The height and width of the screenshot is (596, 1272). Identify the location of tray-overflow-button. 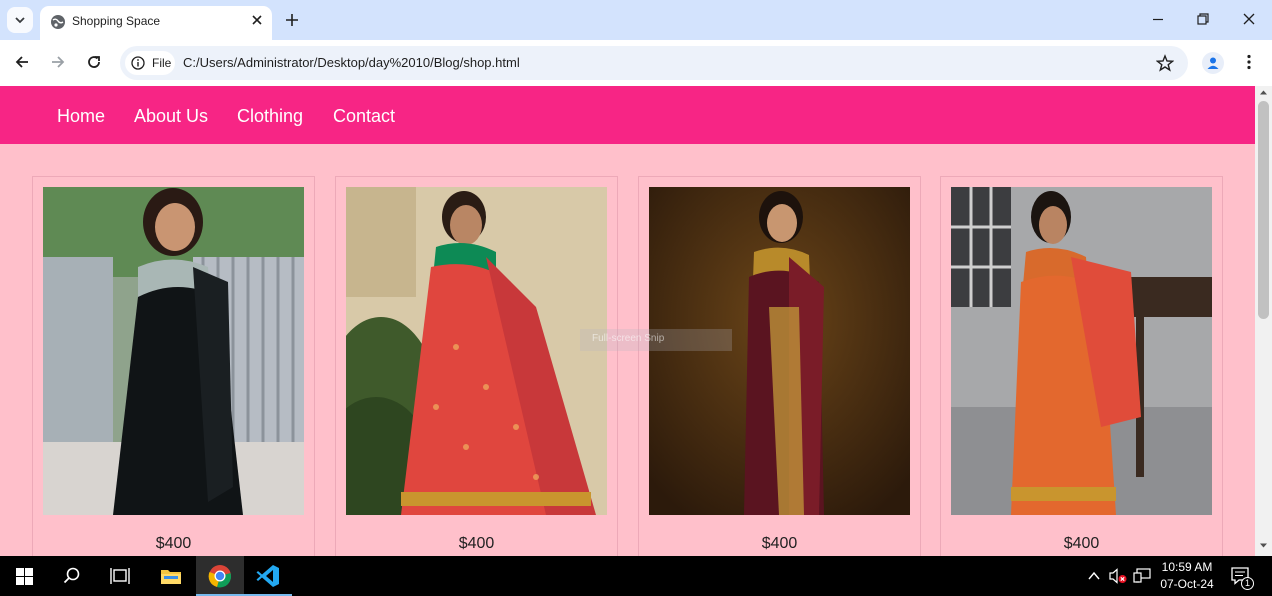
(1094, 576).